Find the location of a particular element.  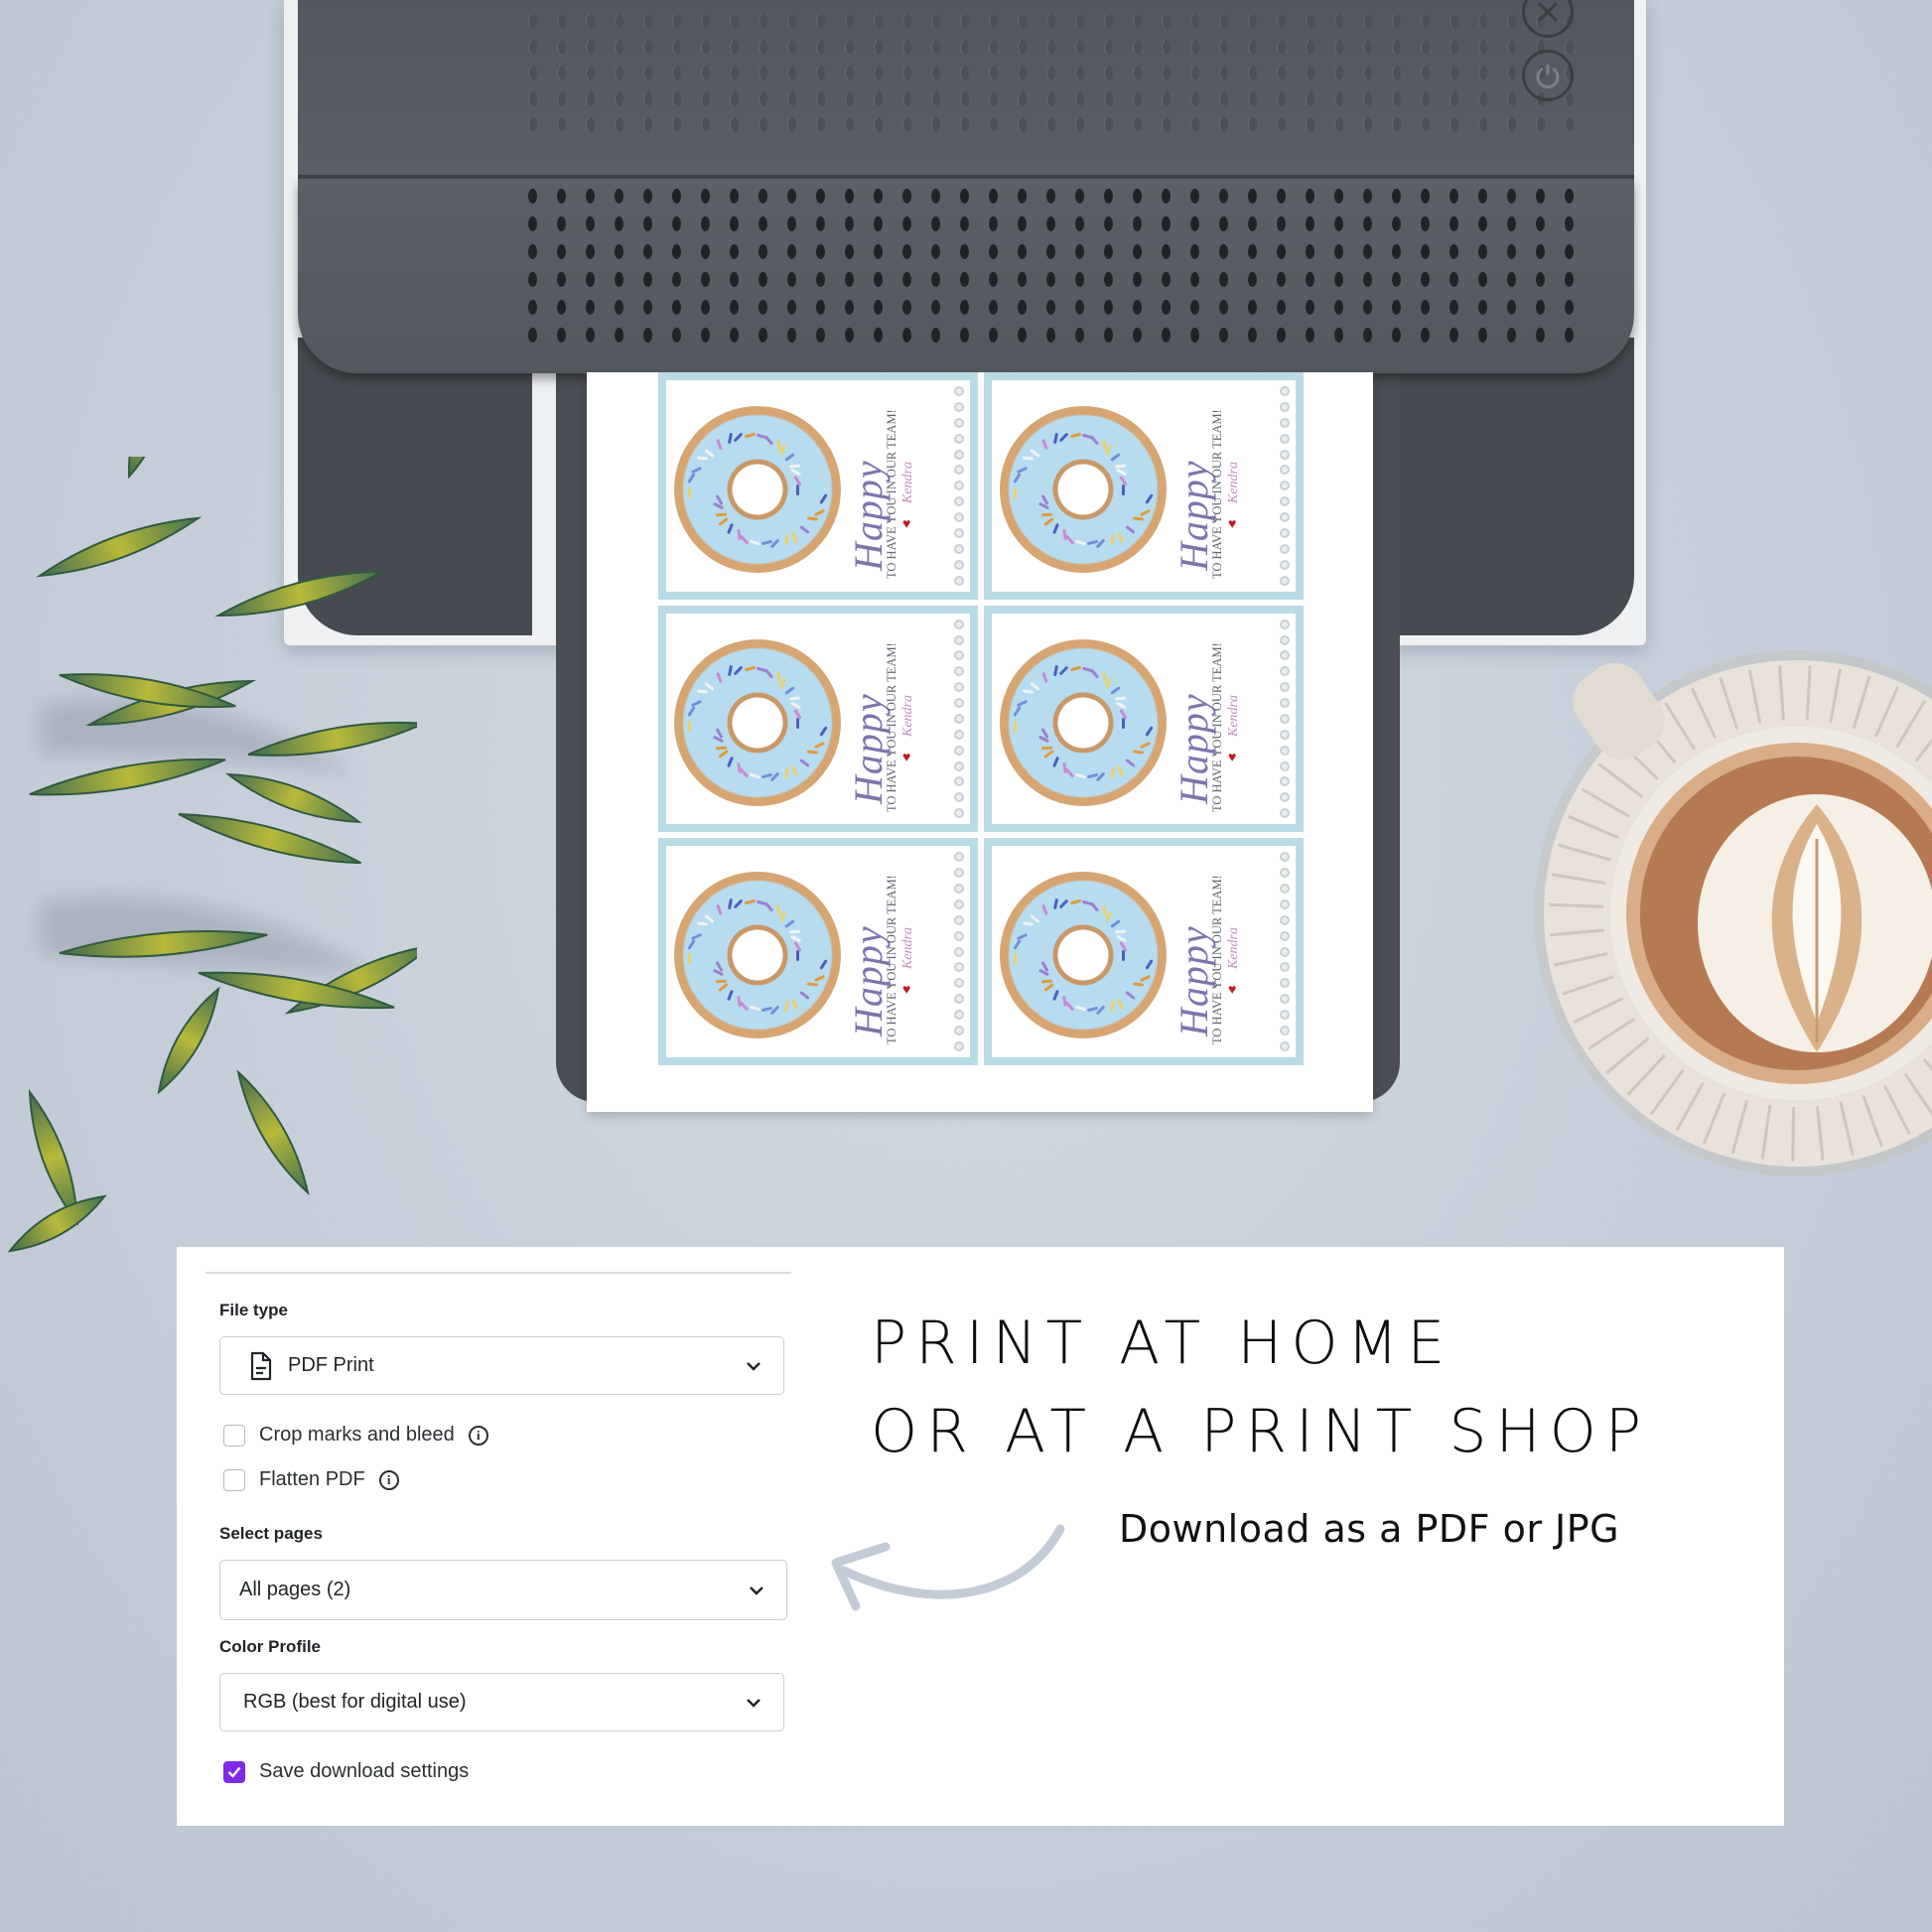

file-type-dropdown: PDF Print is located at coordinates (502, 1366).